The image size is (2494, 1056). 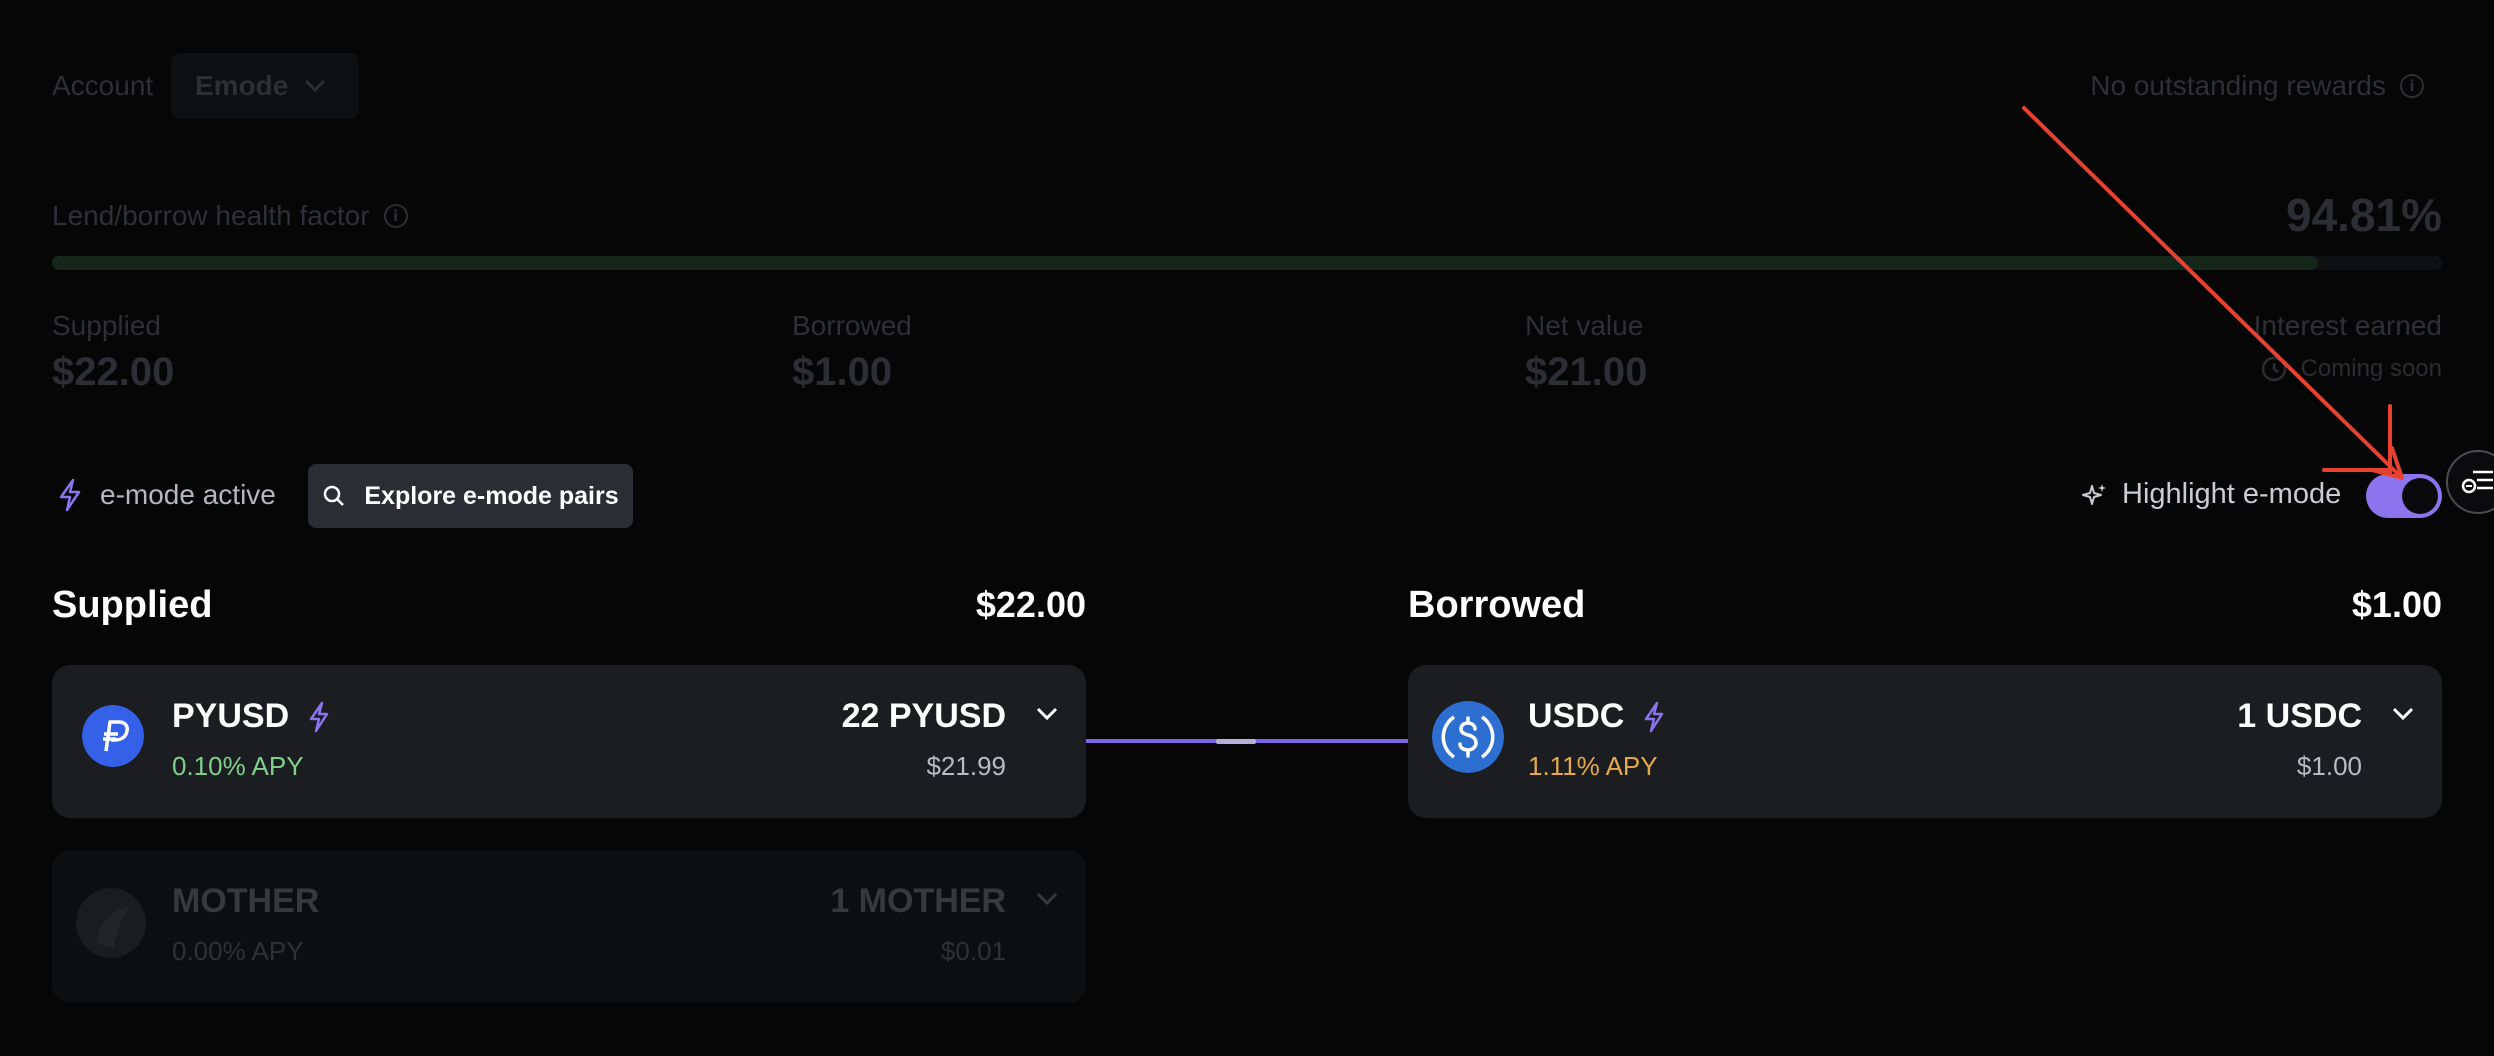 What do you see at coordinates (188, 494) in the screenshot?
I see `emode-active-label: e-mode active` at bounding box center [188, 494].